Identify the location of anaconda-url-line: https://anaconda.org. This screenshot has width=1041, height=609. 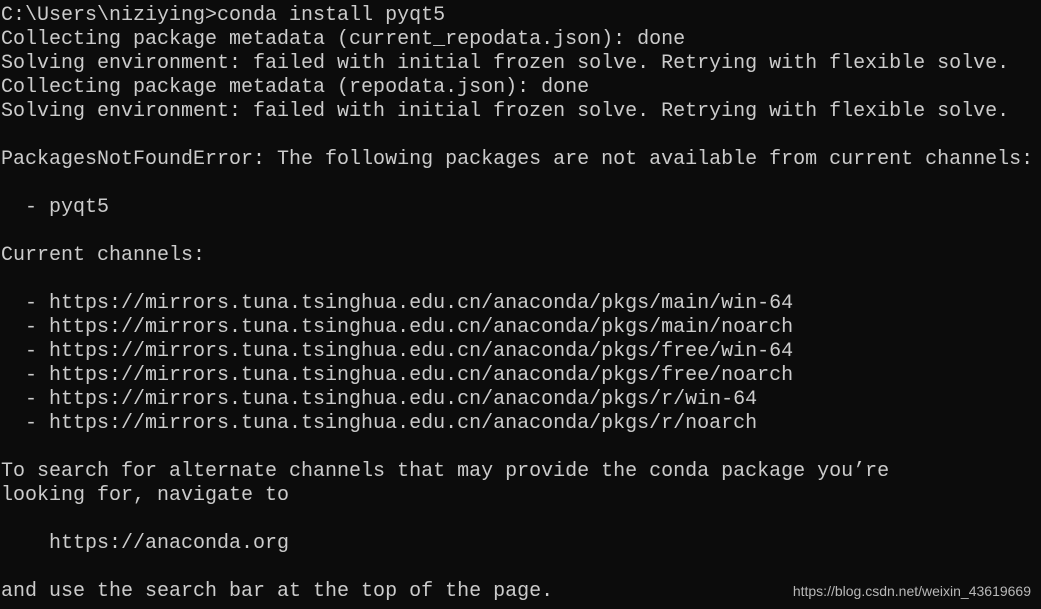
(145, 543).